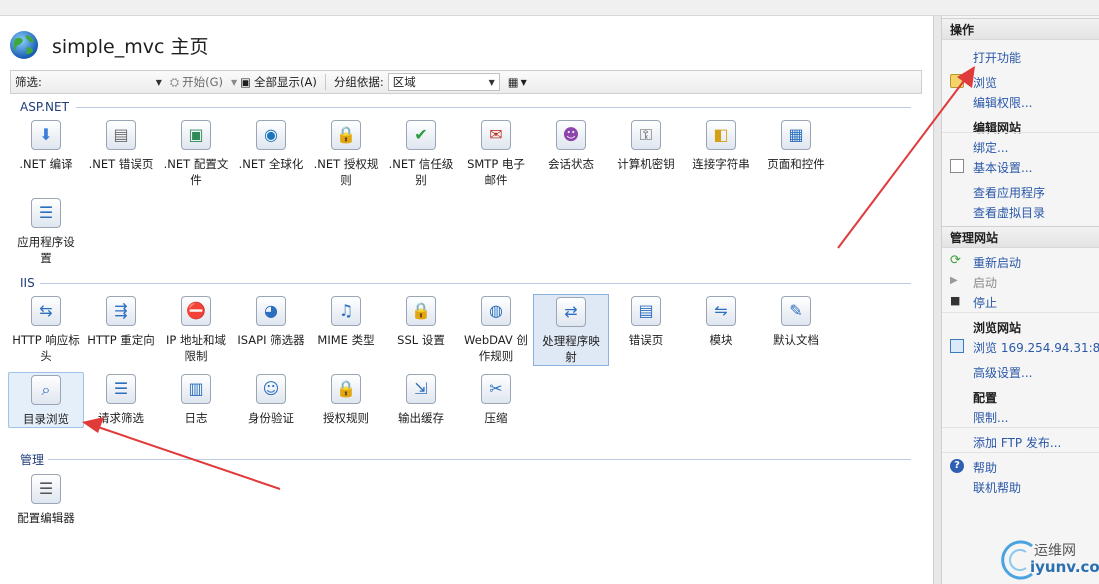 The image size is (1099, 584). I want to click on chevron-down-icon: ▼, so click(491, 82).